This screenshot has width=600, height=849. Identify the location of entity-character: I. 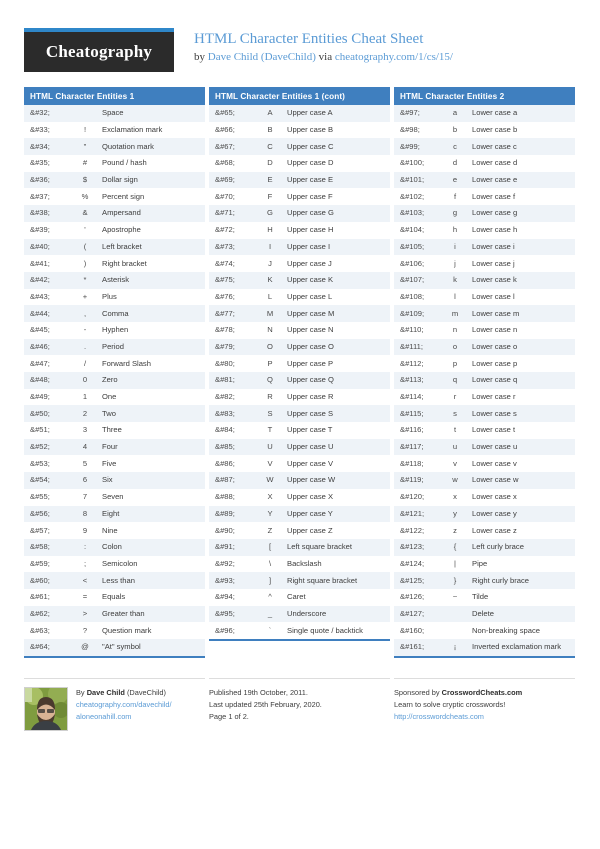
(270, 246).